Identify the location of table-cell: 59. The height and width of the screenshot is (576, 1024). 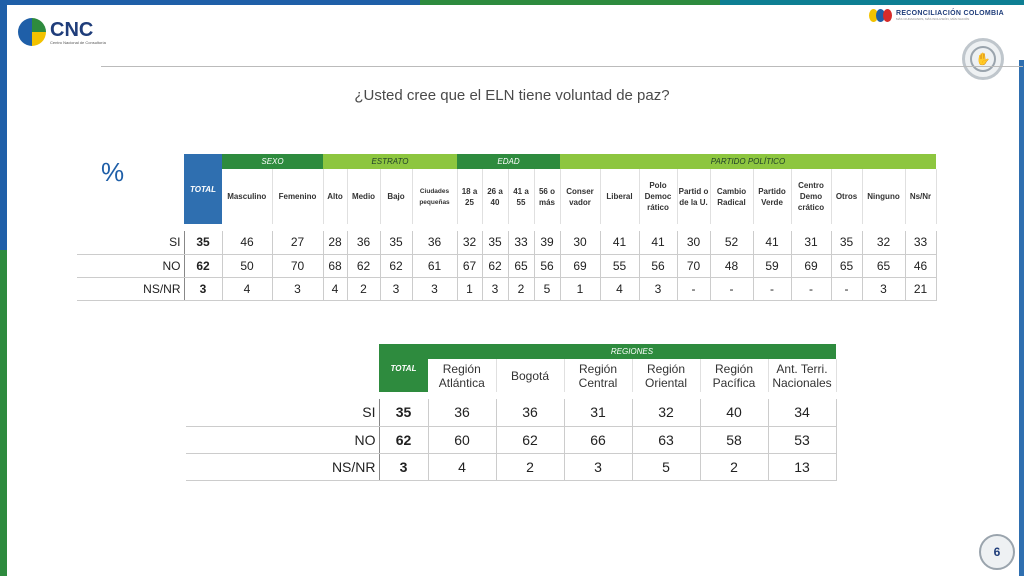
(772, 266).